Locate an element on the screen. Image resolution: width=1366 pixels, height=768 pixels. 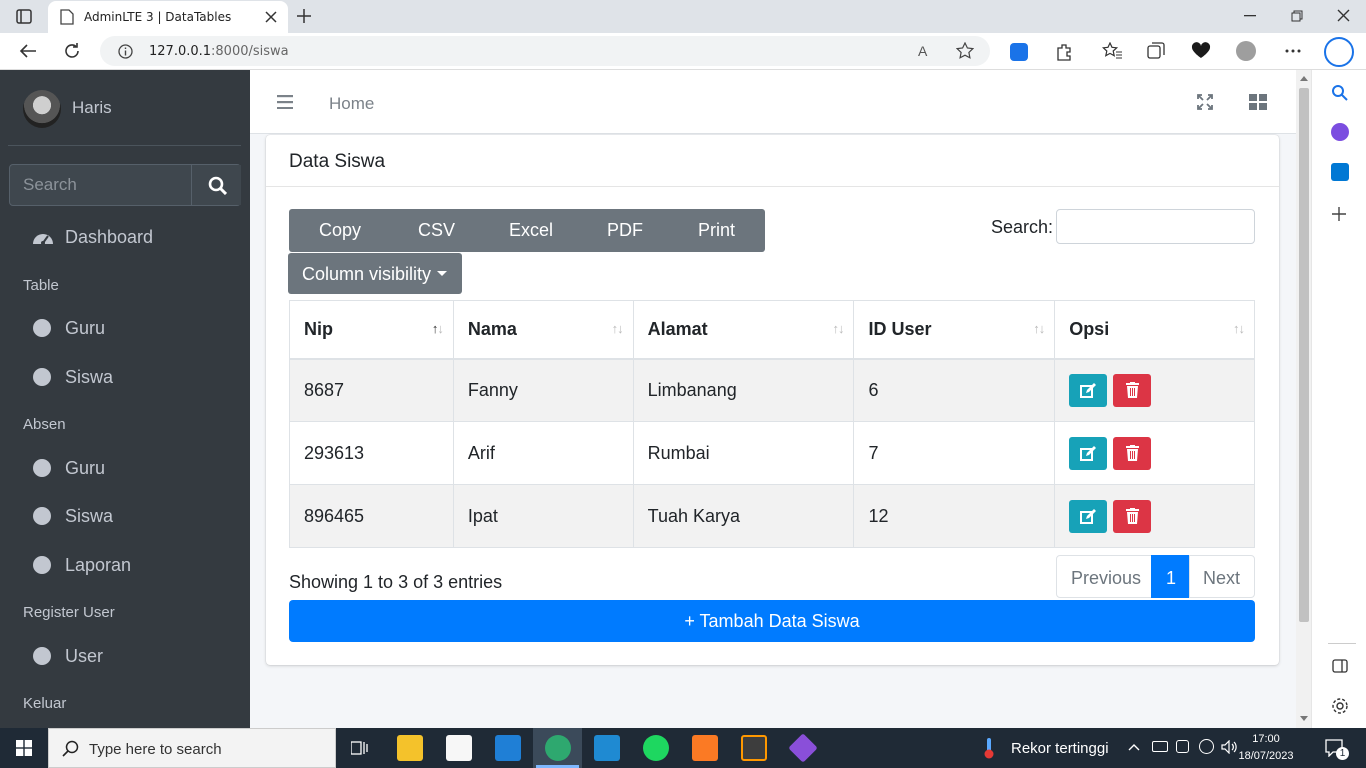
read-aloud-icon: A is located at coordinates (922, 51).